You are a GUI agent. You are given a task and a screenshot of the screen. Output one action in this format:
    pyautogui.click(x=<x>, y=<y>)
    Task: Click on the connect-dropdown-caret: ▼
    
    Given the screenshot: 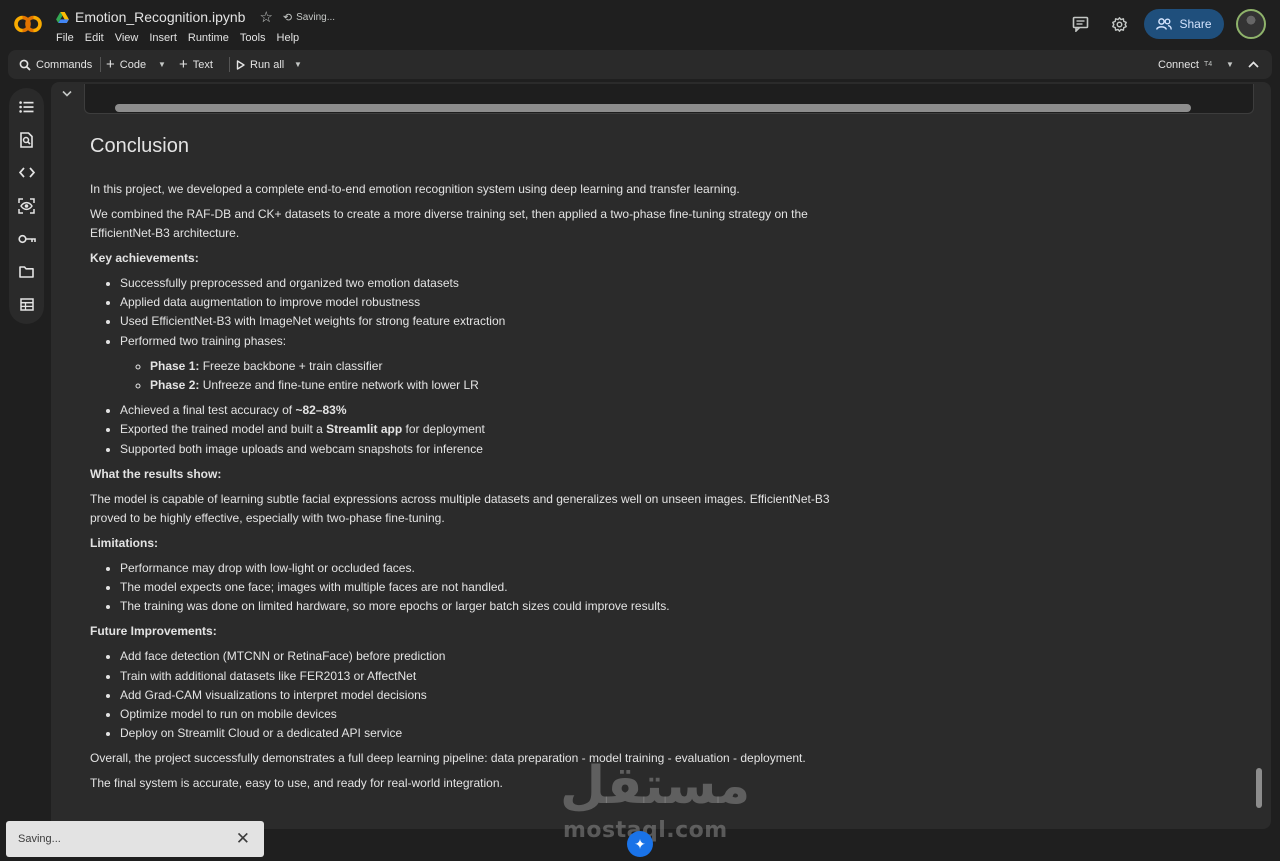 What is the action you would take?
    pyautogui.click(x=1230, y=64)
    